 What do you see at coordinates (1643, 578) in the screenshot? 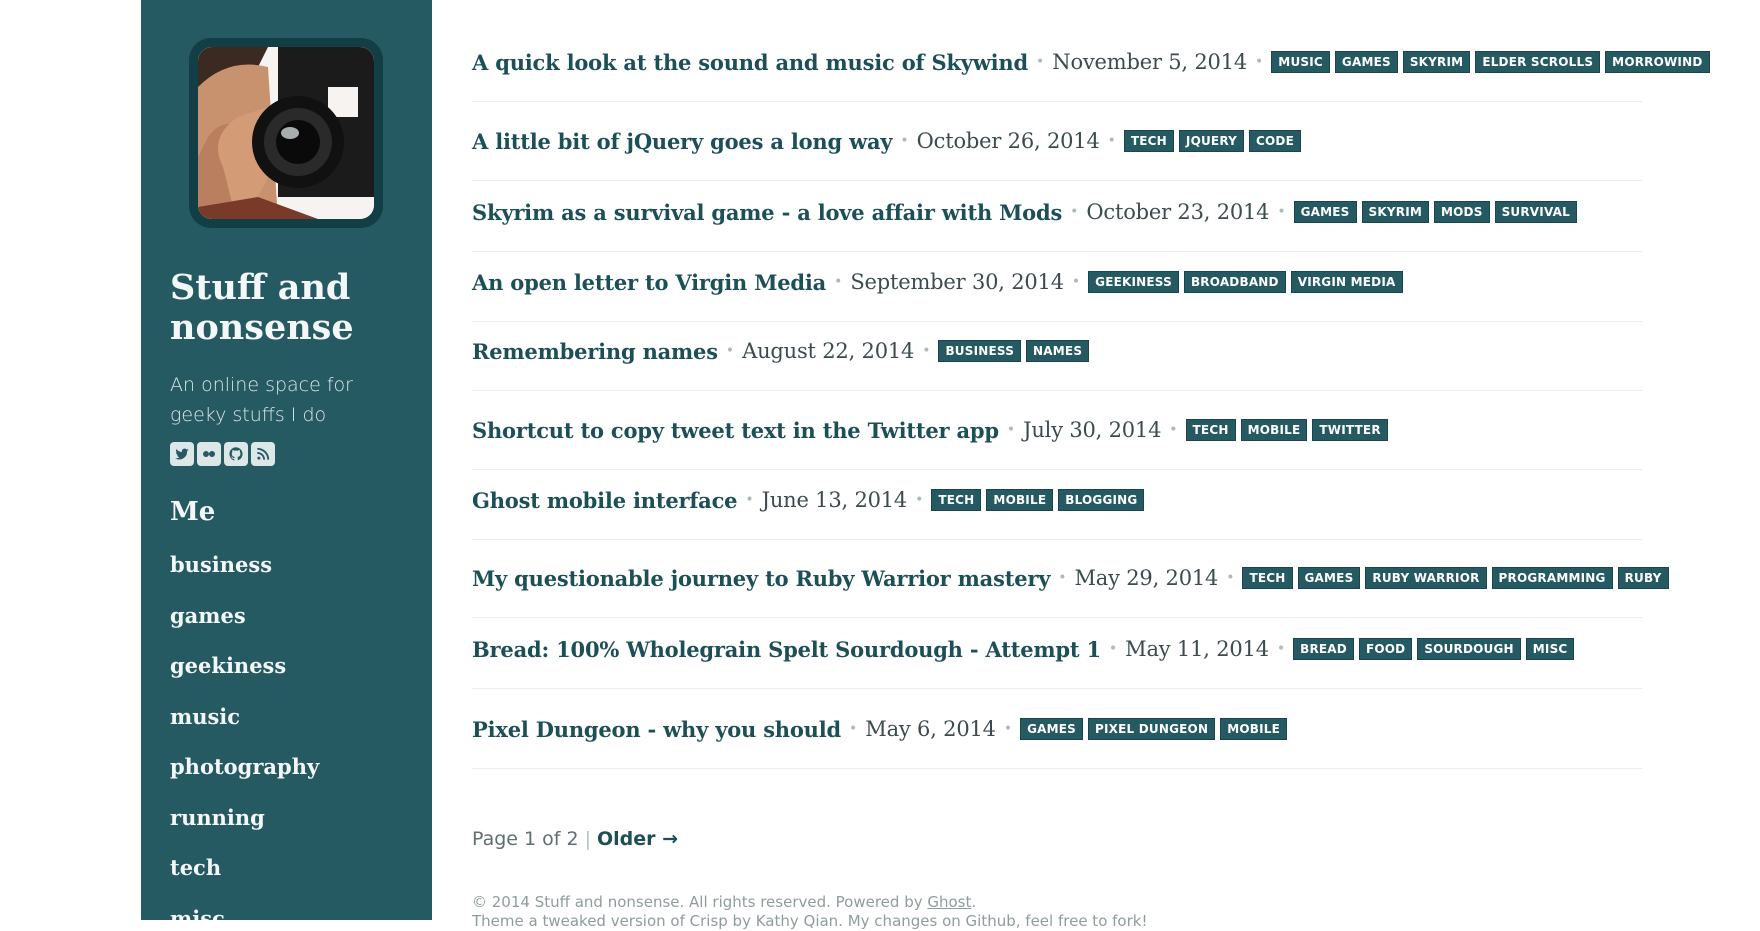
I see `tag-badge: RUBY` at bounding box center [1643, 578].